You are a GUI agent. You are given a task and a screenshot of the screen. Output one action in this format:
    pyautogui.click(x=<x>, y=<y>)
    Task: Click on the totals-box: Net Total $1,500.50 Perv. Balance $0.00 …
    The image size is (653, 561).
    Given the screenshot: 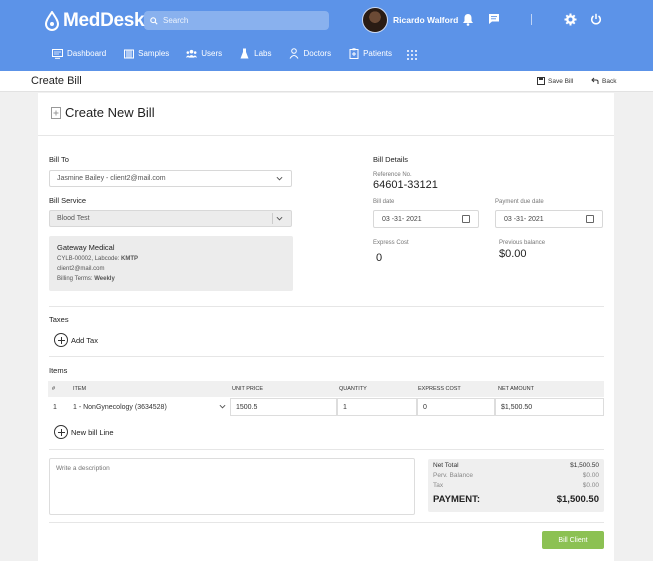 What is the action you would take?
    pyautogui.click(x=516, y=485)
    